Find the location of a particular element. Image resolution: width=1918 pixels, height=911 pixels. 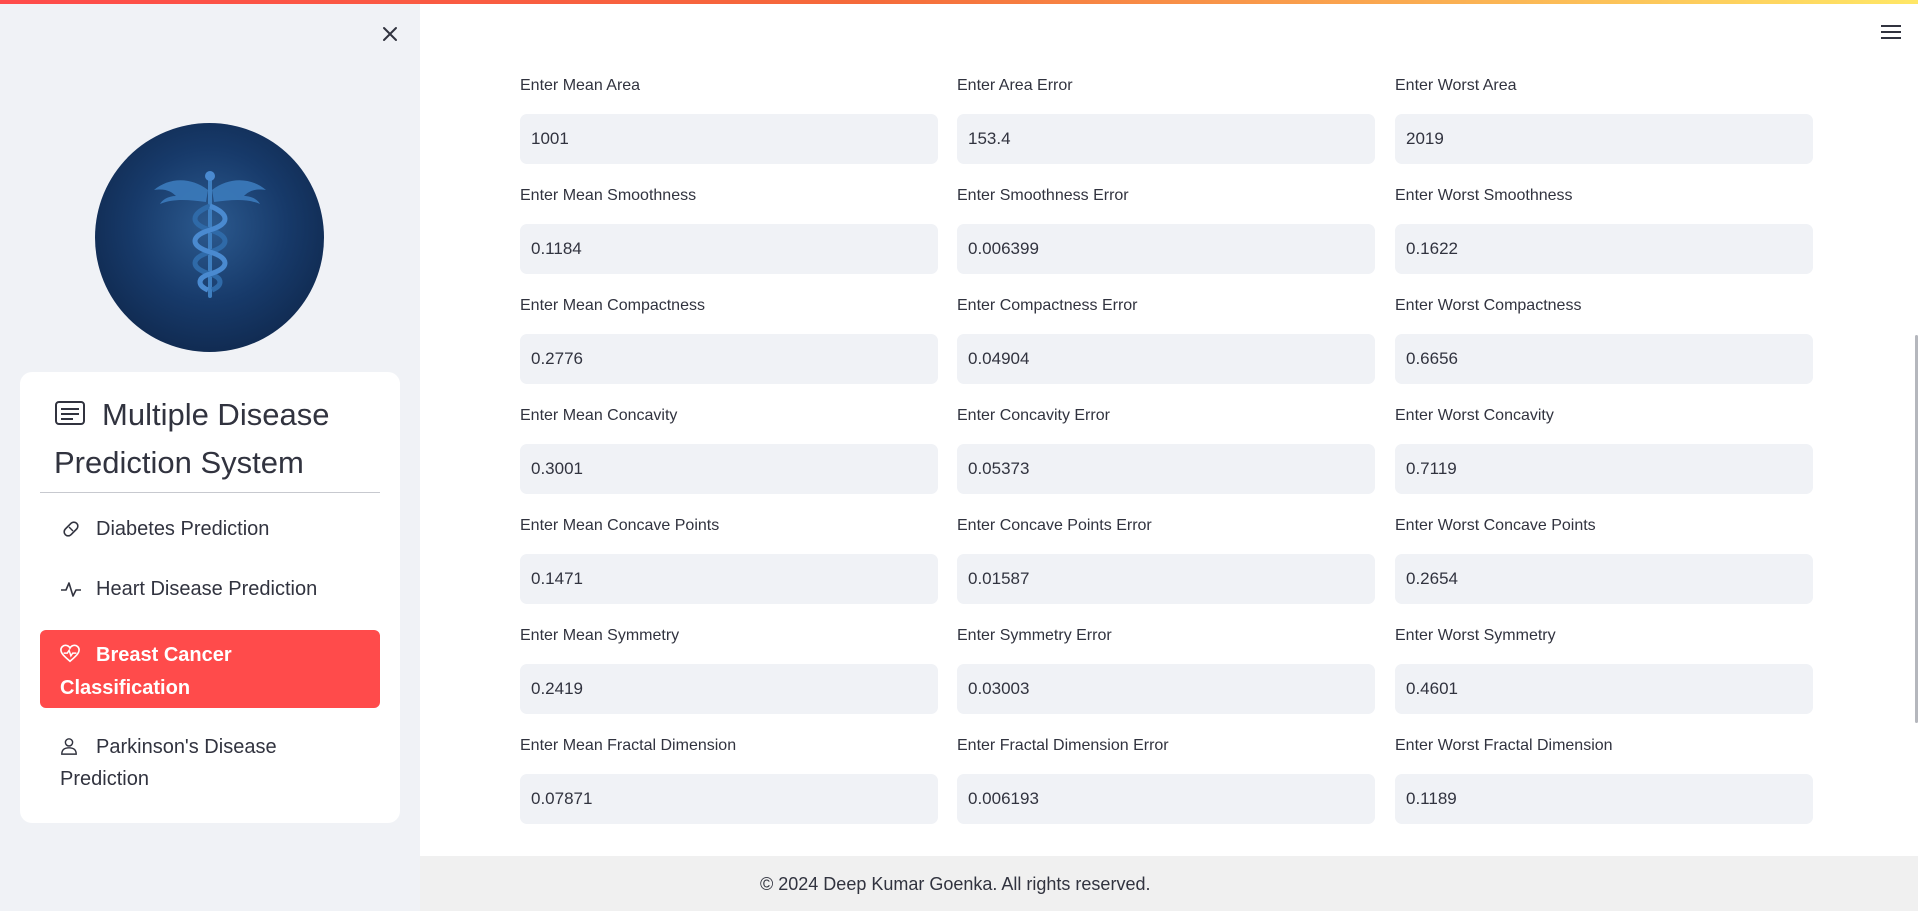

menu-item-heart-disease-prediction: Heart Disease Prediction is located at coordinates (210, 589).